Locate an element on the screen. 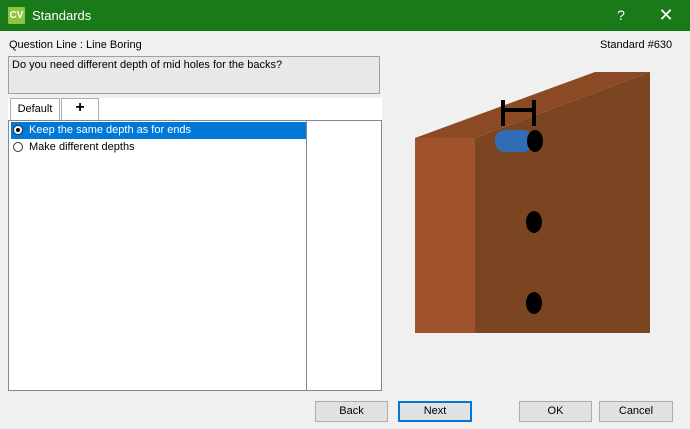  radio-selected-icon is located at coordinates (18, 130).